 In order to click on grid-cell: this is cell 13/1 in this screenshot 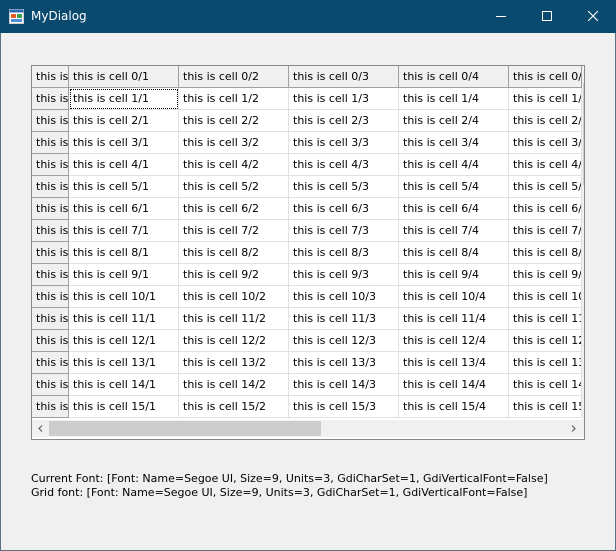, I will do `click(124, 363)`.